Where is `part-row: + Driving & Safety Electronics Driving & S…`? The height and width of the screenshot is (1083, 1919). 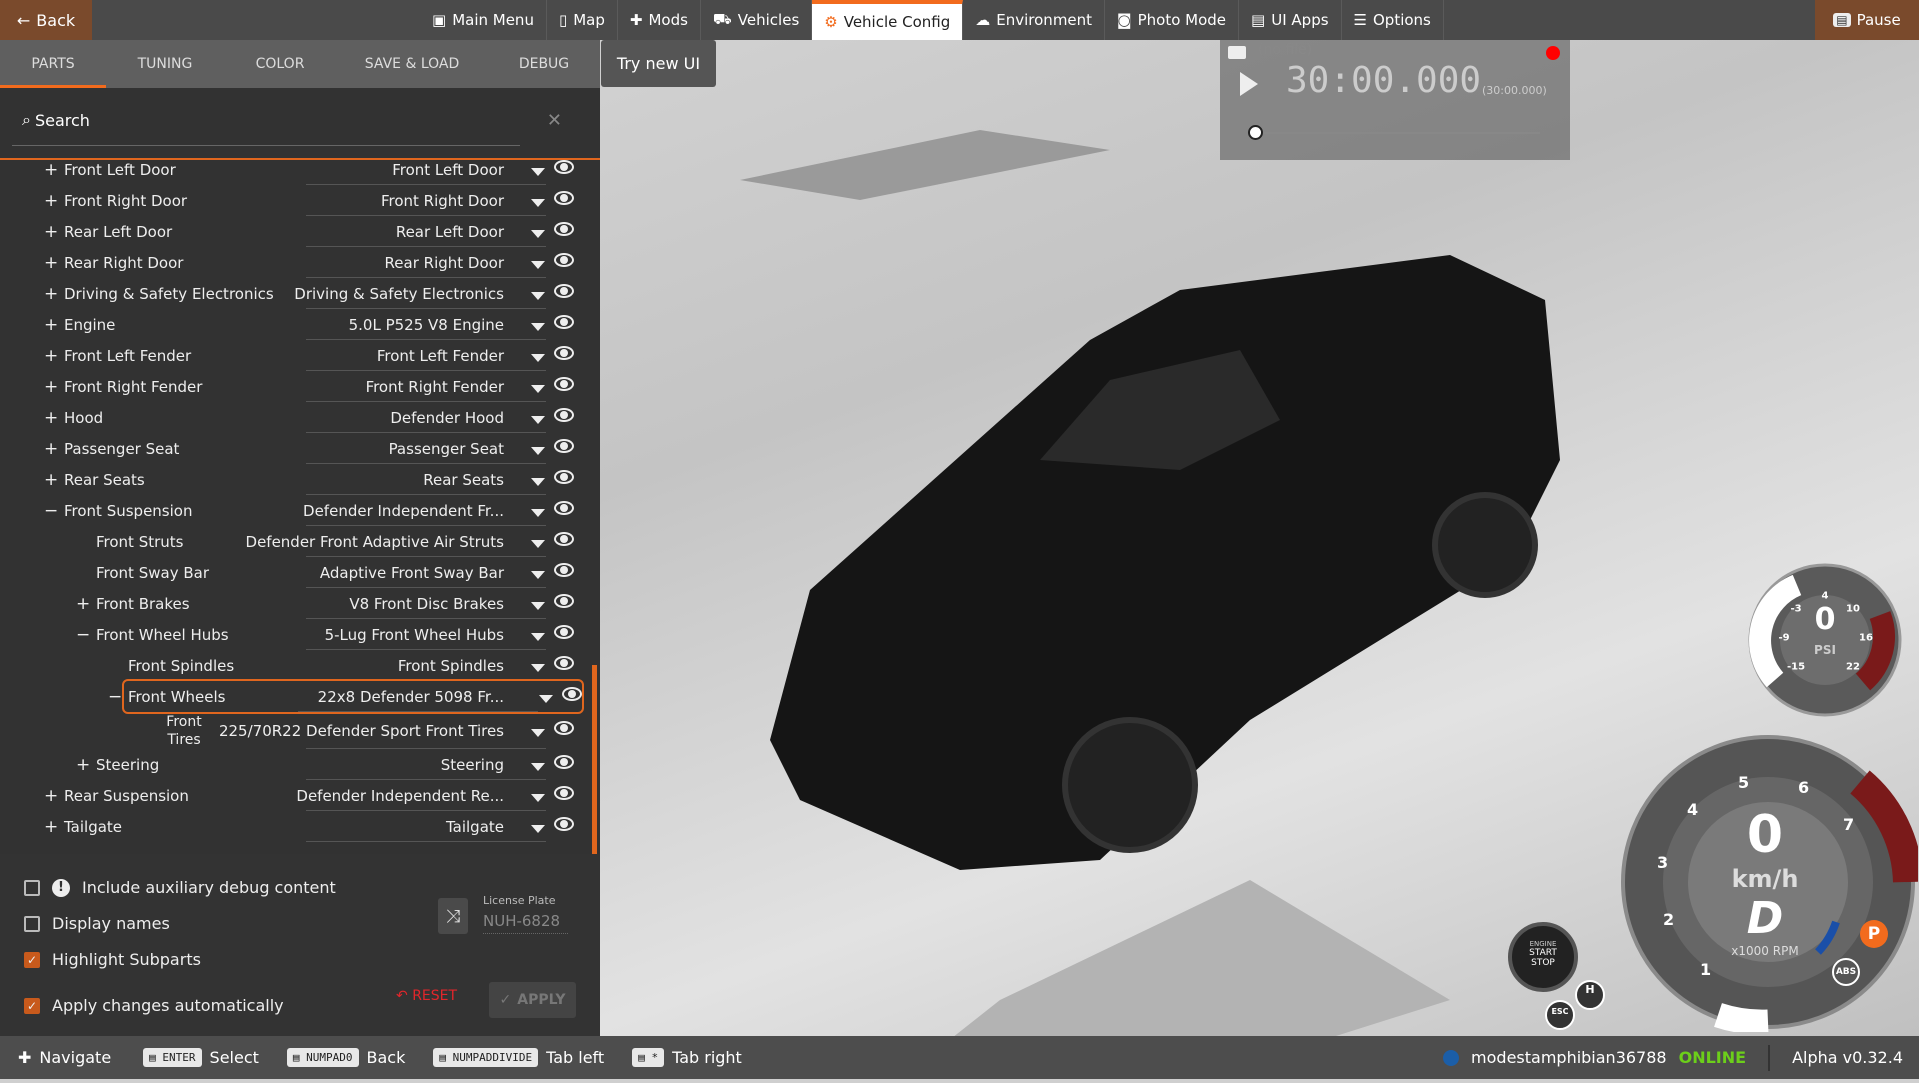 part-row: + Driving & Safety Electronics Driving & S… is located at coordinates (295, 293).